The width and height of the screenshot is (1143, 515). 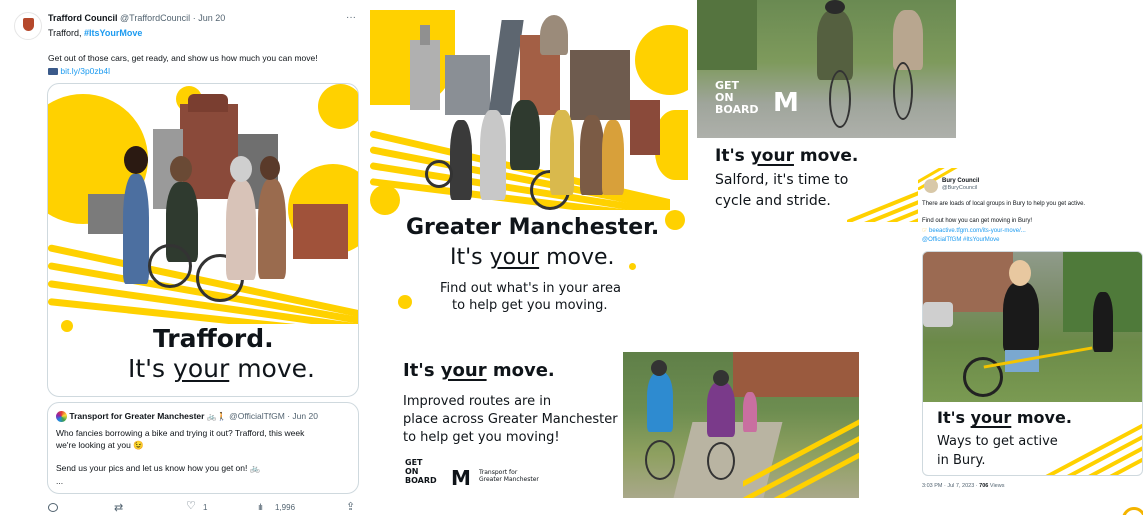 What do you see at coordinates (530, 305) in the screenshot?
I see `poster-line: to help get you moving.` at bounding box center [530, 305].